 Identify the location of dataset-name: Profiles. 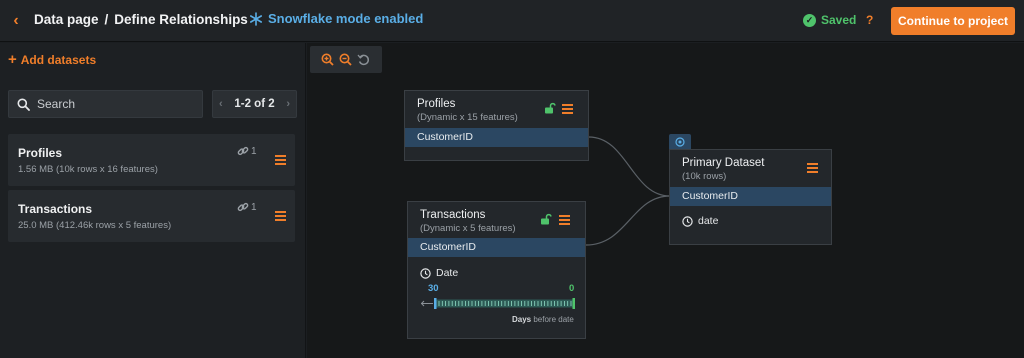
(40, 153).